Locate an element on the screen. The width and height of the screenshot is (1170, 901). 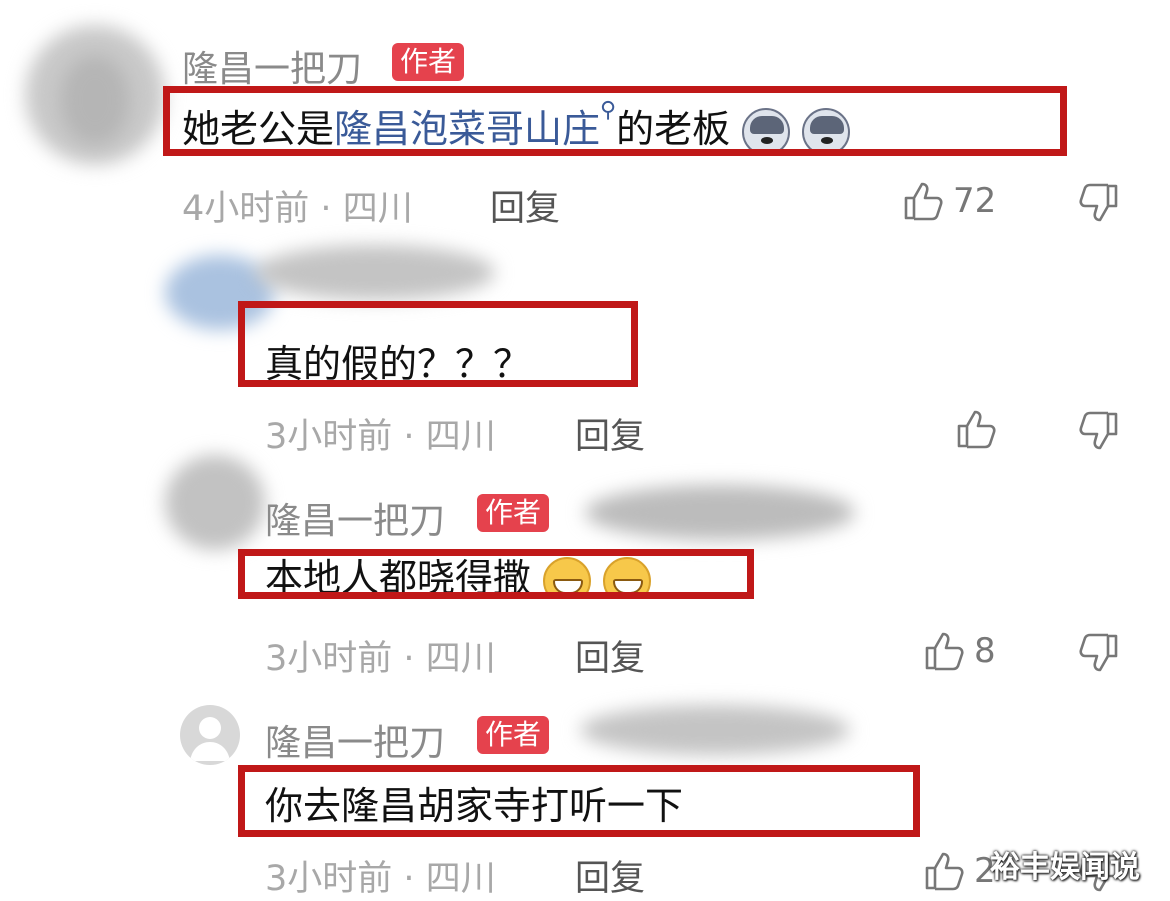
comment-2-meta: 3小时前 · 四川 is located at coordinates (380, 433).